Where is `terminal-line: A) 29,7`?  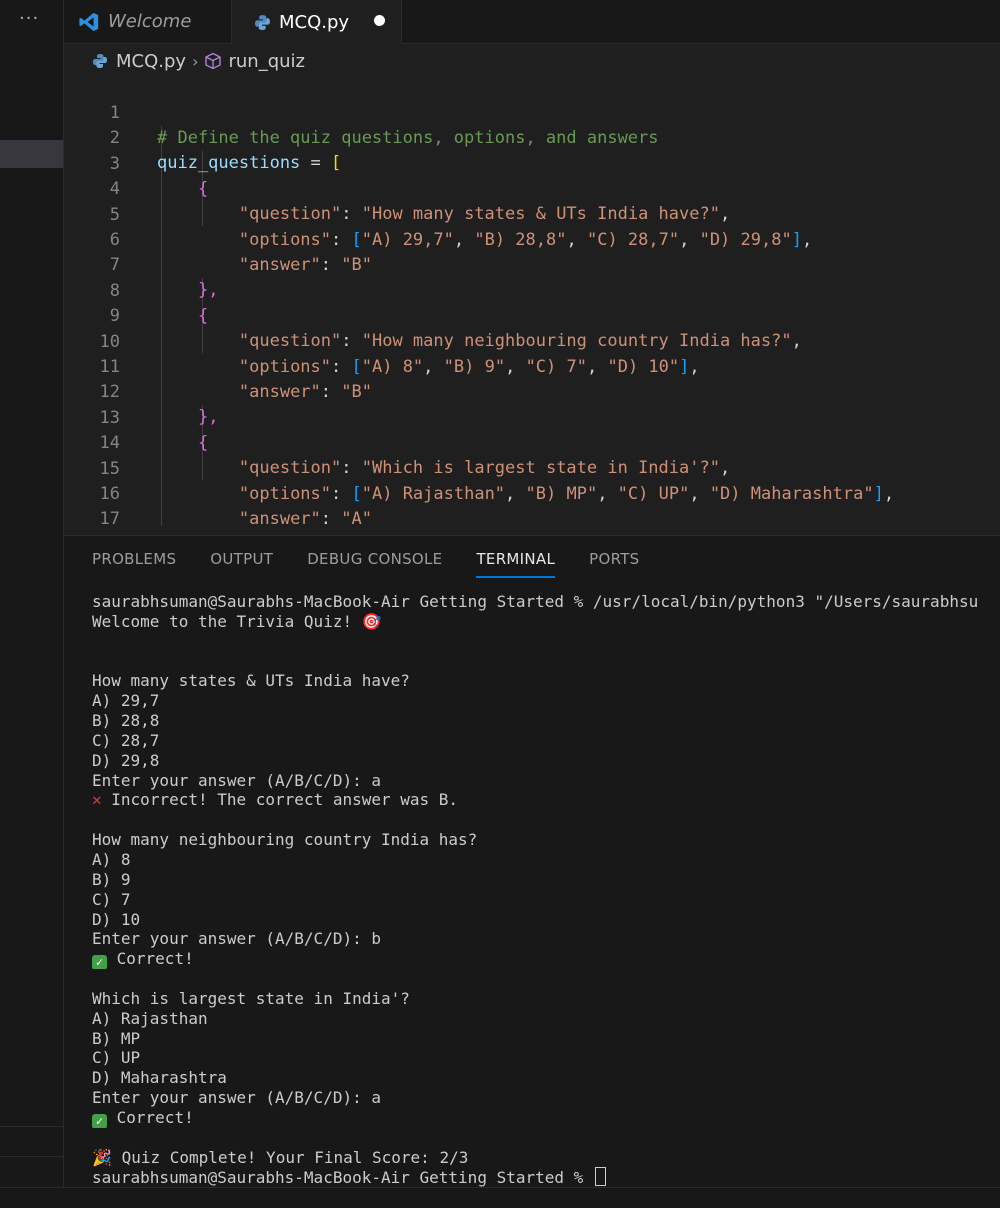 terminal-line: A) 29,7 is located at coordinates (126, 701).